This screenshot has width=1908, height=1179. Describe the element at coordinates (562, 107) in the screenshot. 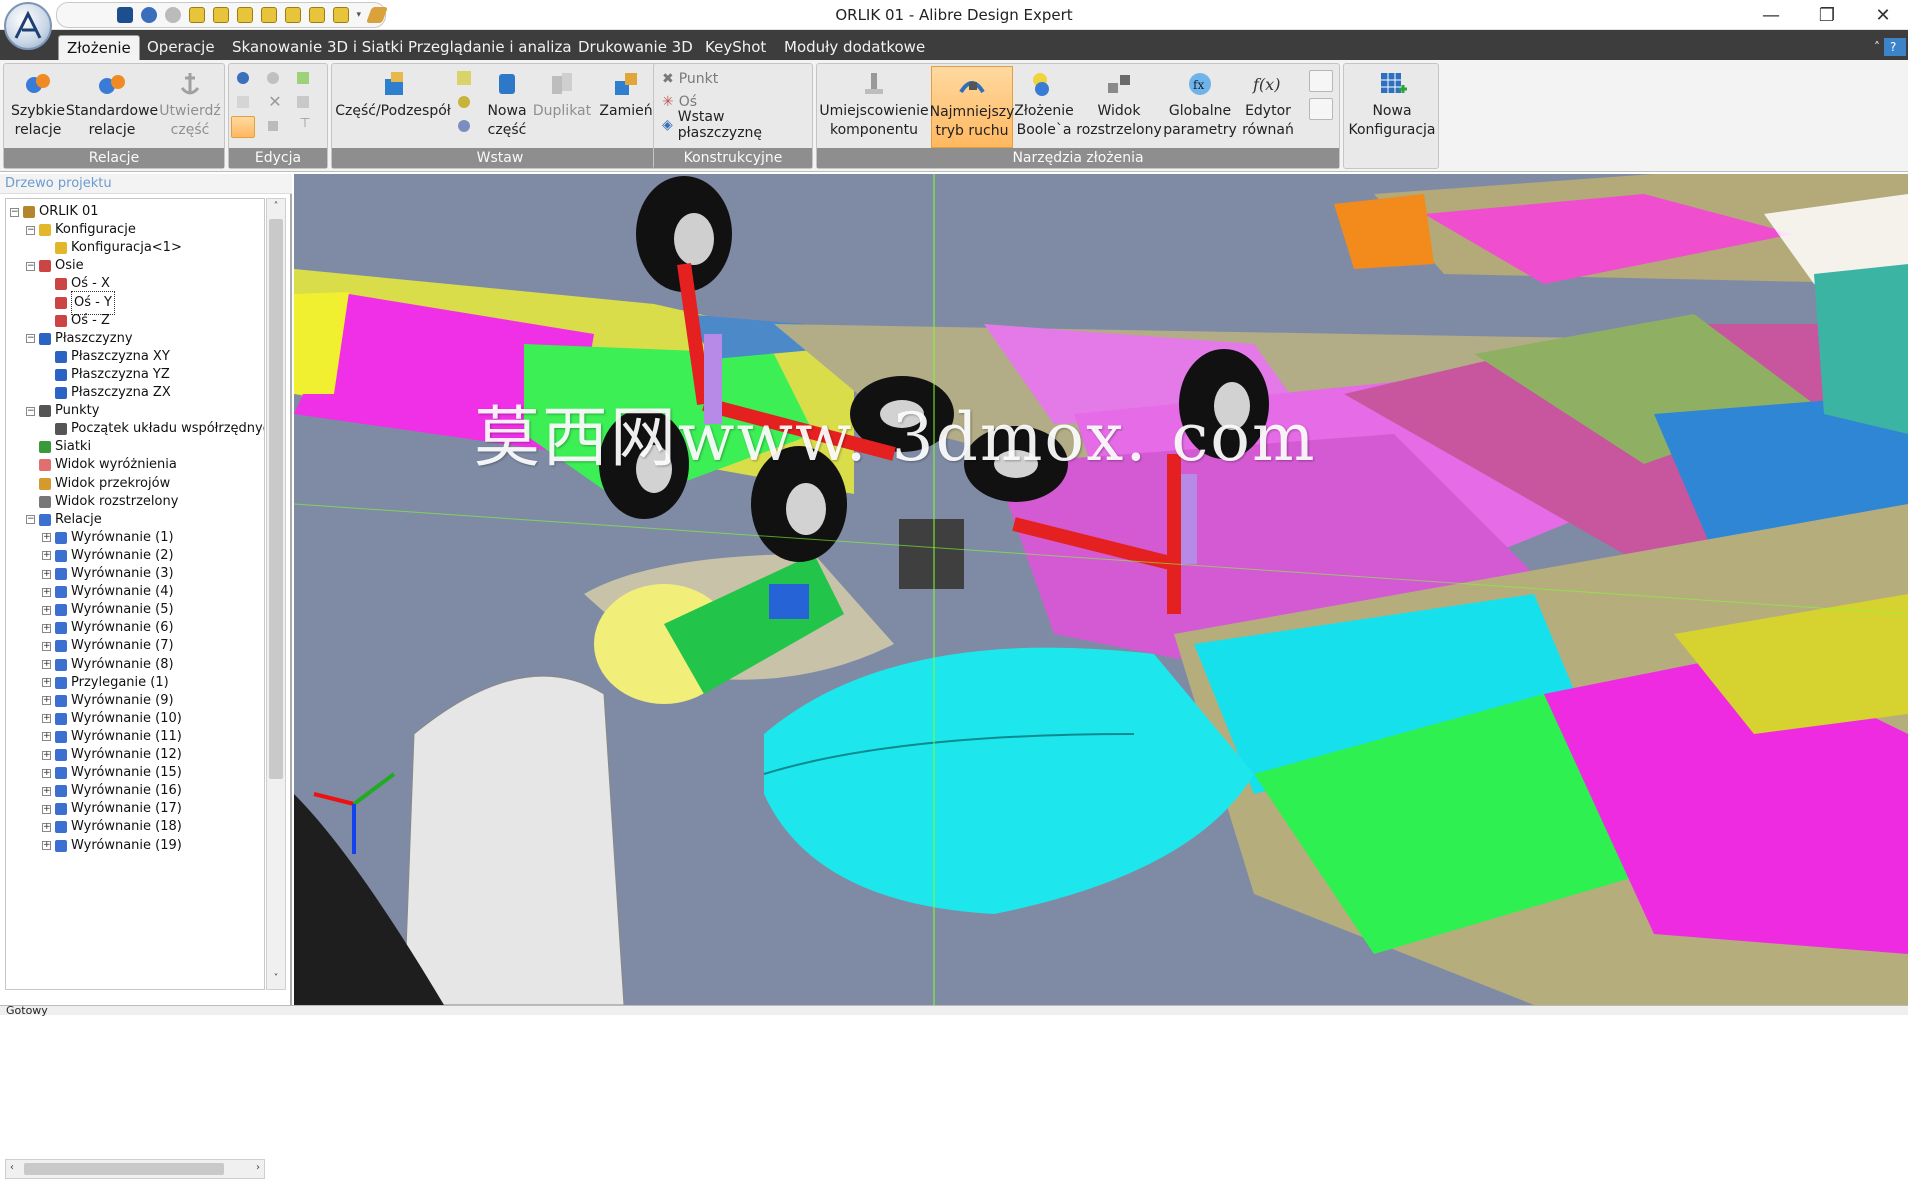

I see `duplicate-button: Duplikat` at that location.